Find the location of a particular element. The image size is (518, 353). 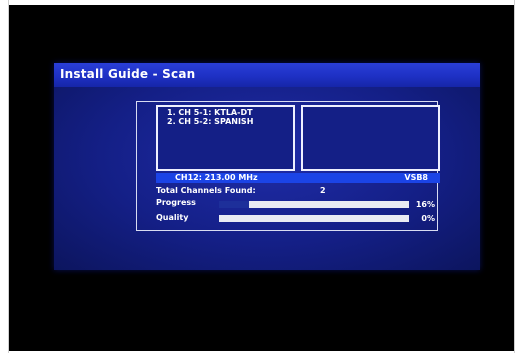

total-channels-value: 2 is located at coordinates (323, 190).